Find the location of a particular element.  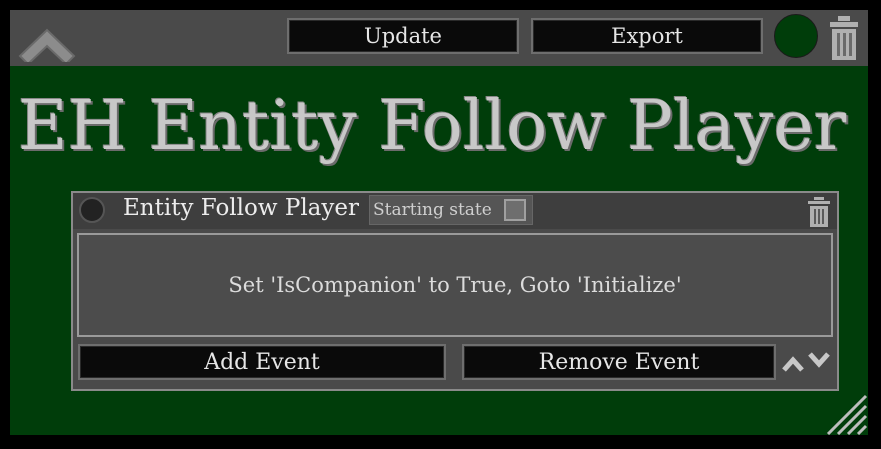

state-name: Entity Follow Player is located at coordinates (241, 208).